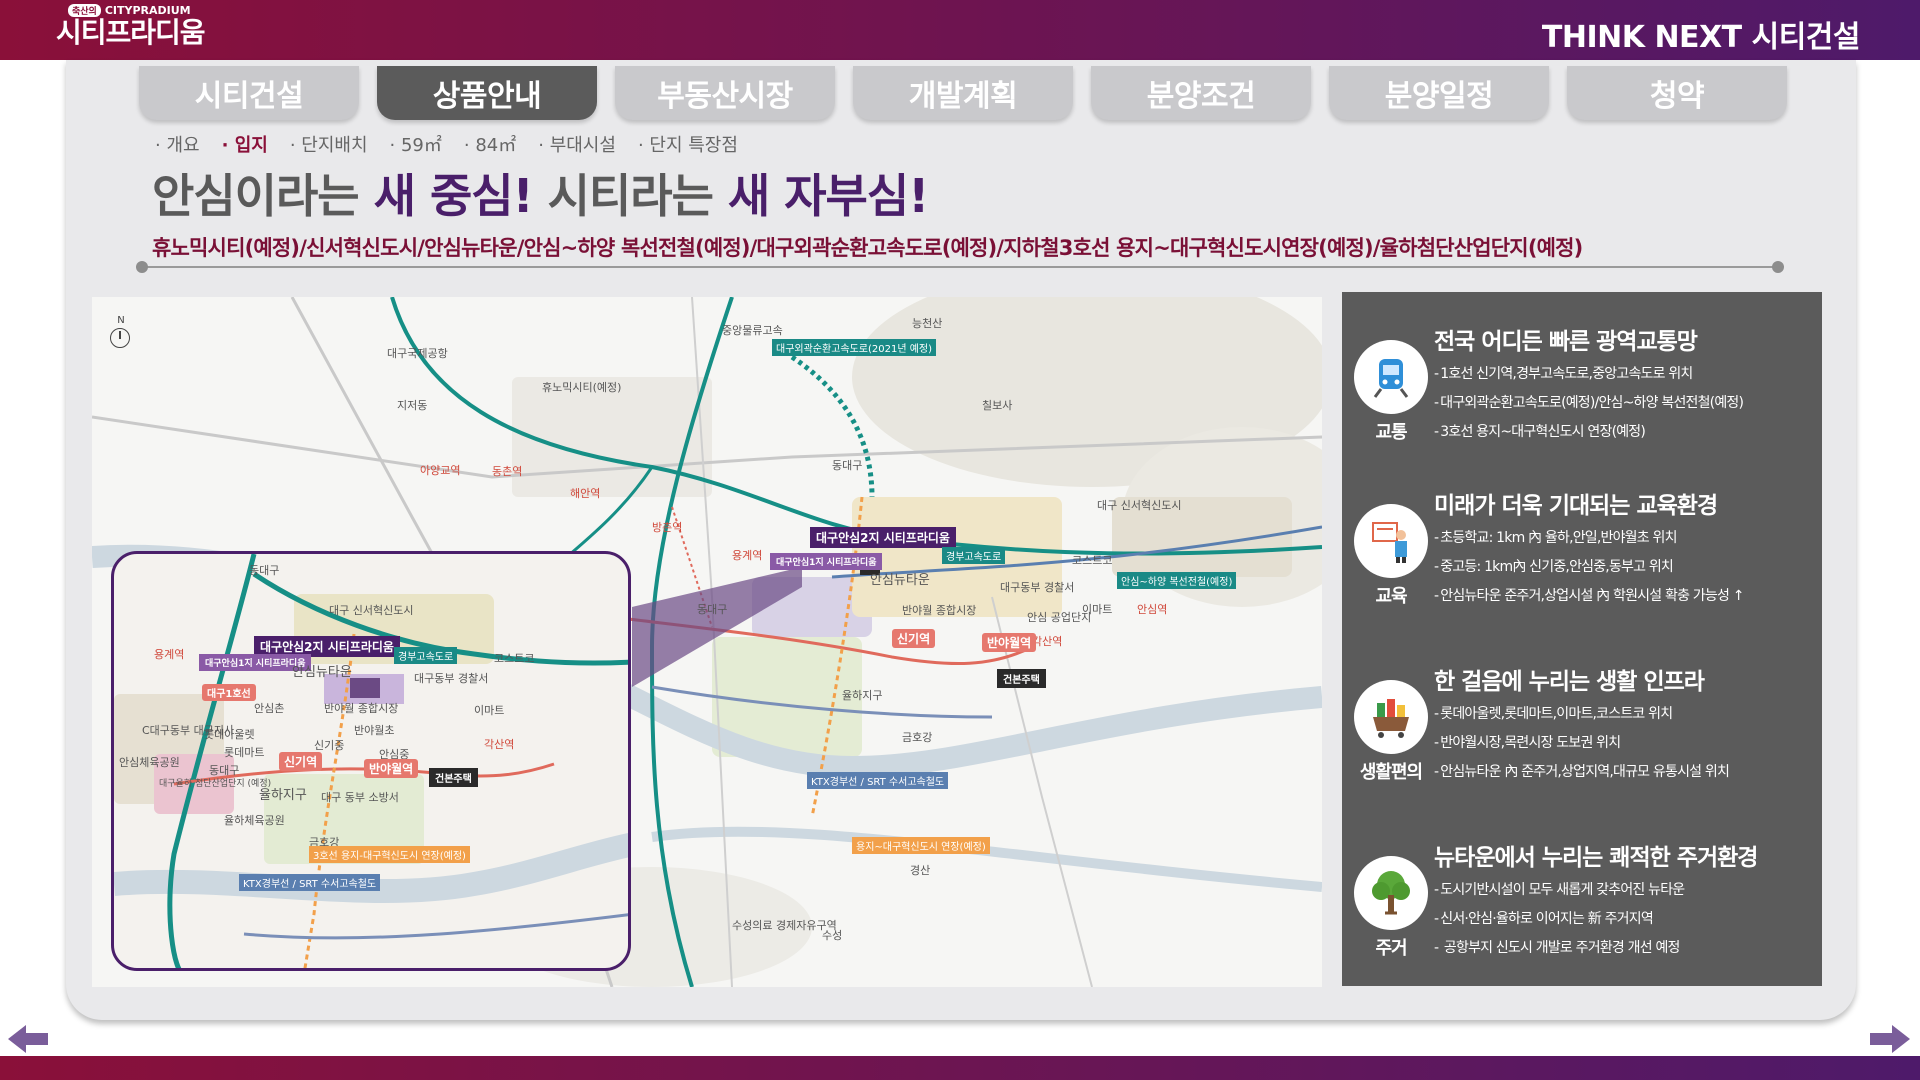  I want to click on map-label: 안심뉴타운, so click(900, 580).